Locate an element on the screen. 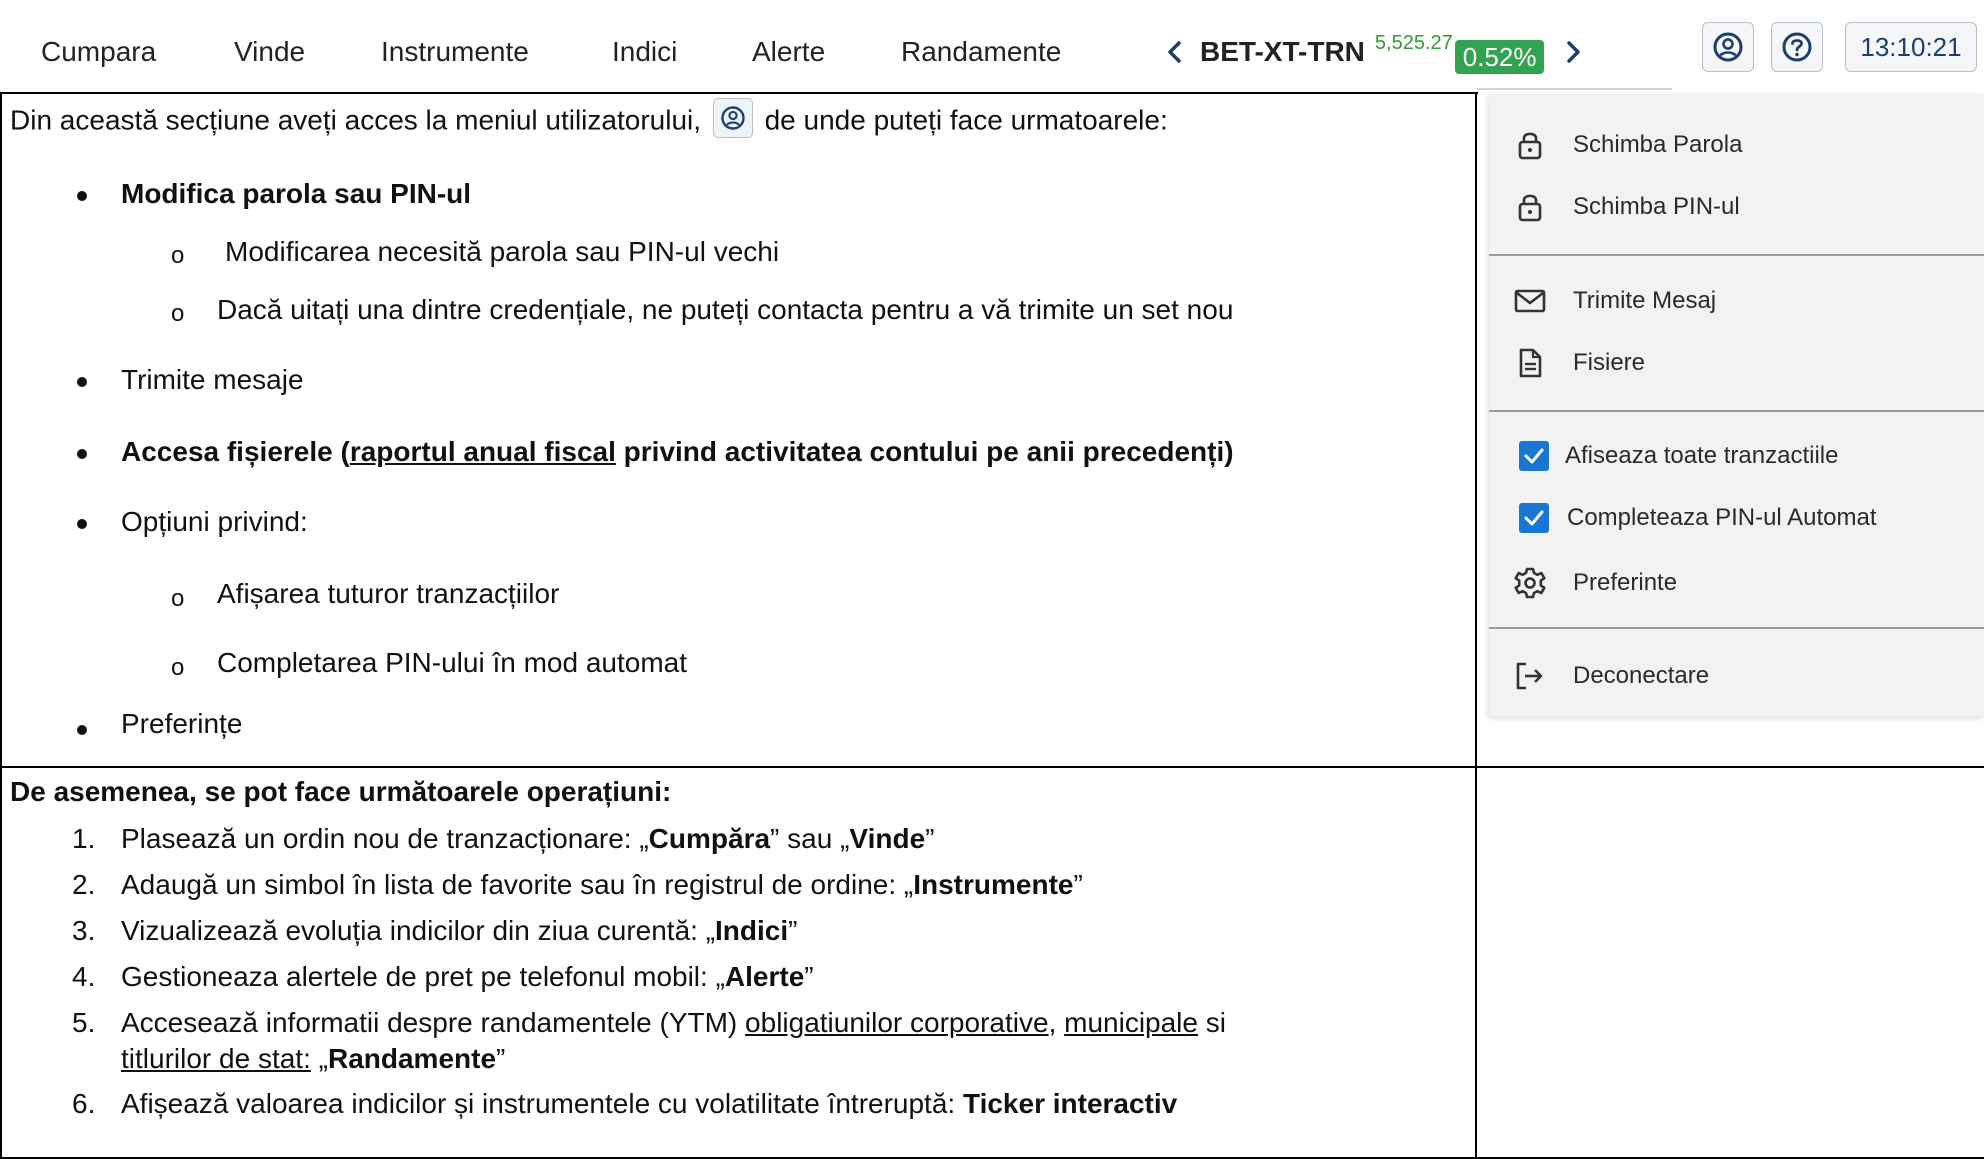 This screenshot has width=1984, height=1159. user-menu-button is located at coordinates (1728, 47).